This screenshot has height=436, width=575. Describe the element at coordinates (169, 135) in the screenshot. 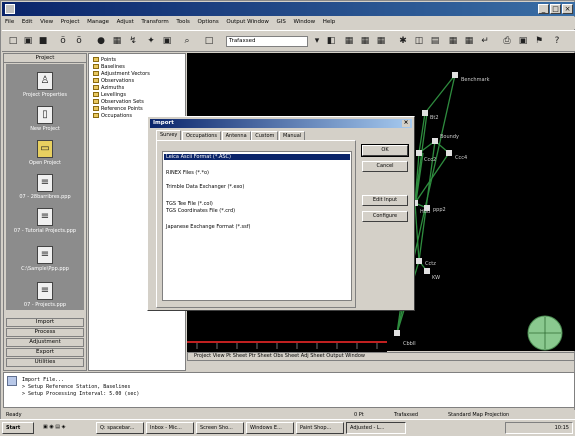

I see `tab-survey: Survey` at that location.